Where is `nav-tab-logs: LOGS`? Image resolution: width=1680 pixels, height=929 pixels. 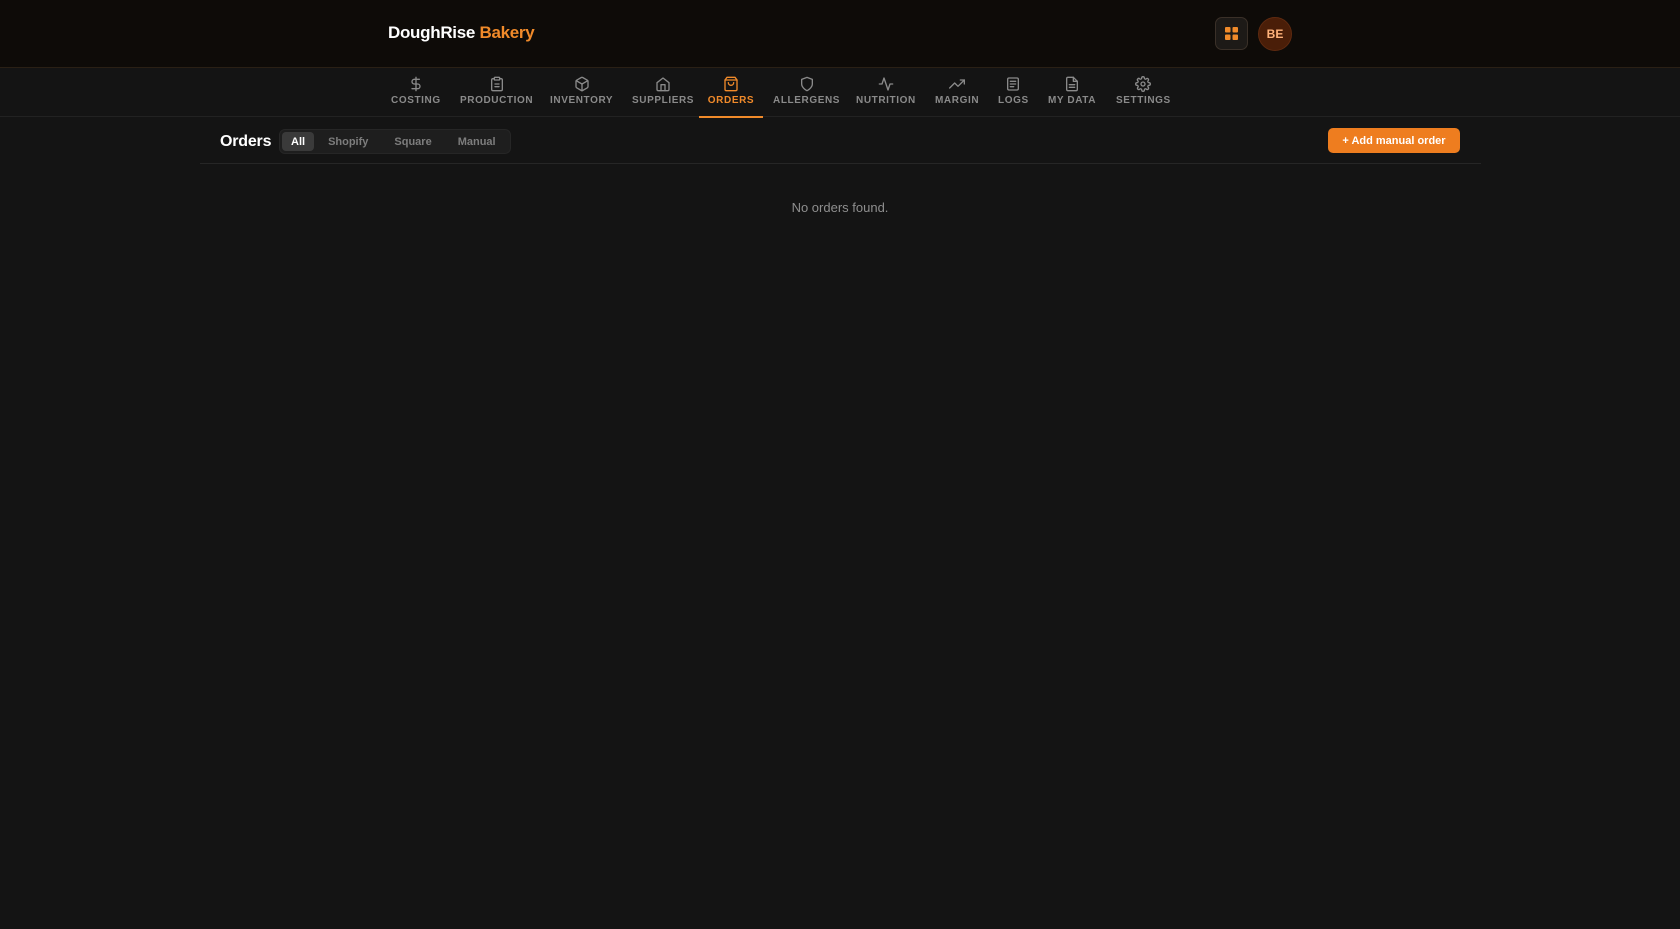
nav-tab-logs: LOGS is located at coordinates (1013, 93).